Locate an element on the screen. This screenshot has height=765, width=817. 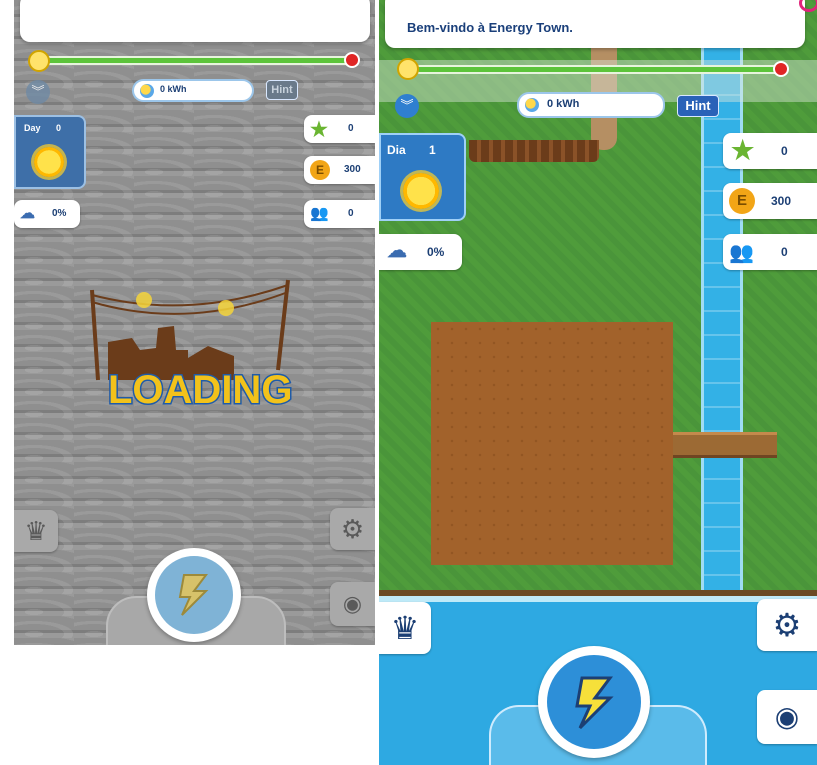
loading-text: LOADING is located at coordinates (200, 390).